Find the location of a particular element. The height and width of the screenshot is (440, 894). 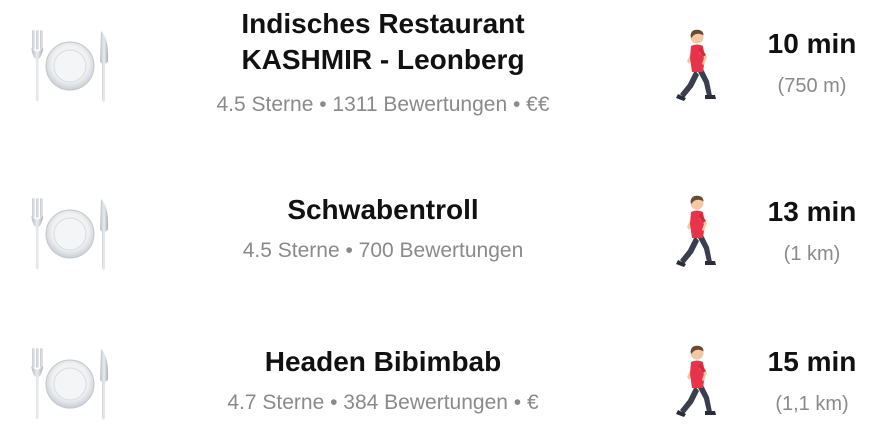

walking-info: 15 min (1,1 km) is located at coordinates (812, 381).